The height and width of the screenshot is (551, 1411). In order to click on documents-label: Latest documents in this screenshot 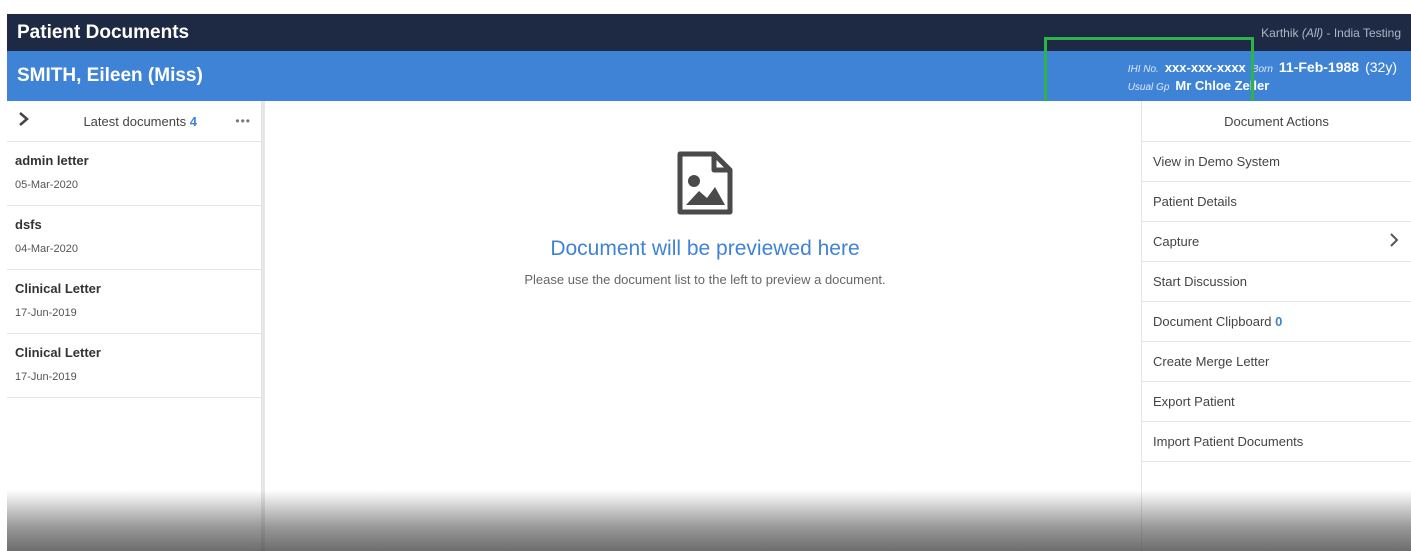, I will do `click(135, 121)`.